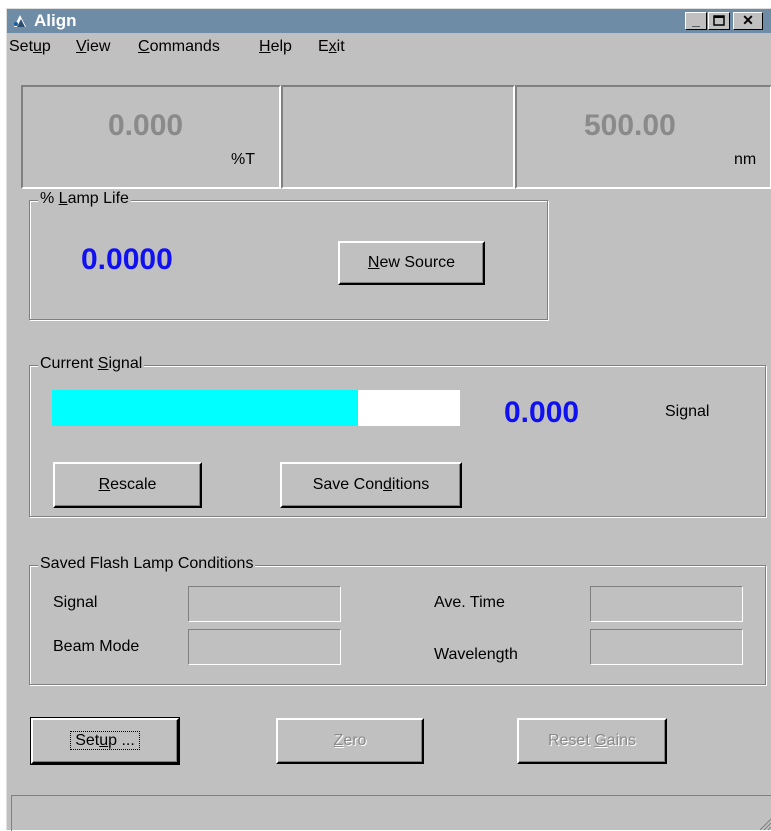 The image size is (771, 831). What do you see at coordinates (91, 364) in the screenshot?
I see `current-signal-label: Current Signal` at bounding box center [91, 364].